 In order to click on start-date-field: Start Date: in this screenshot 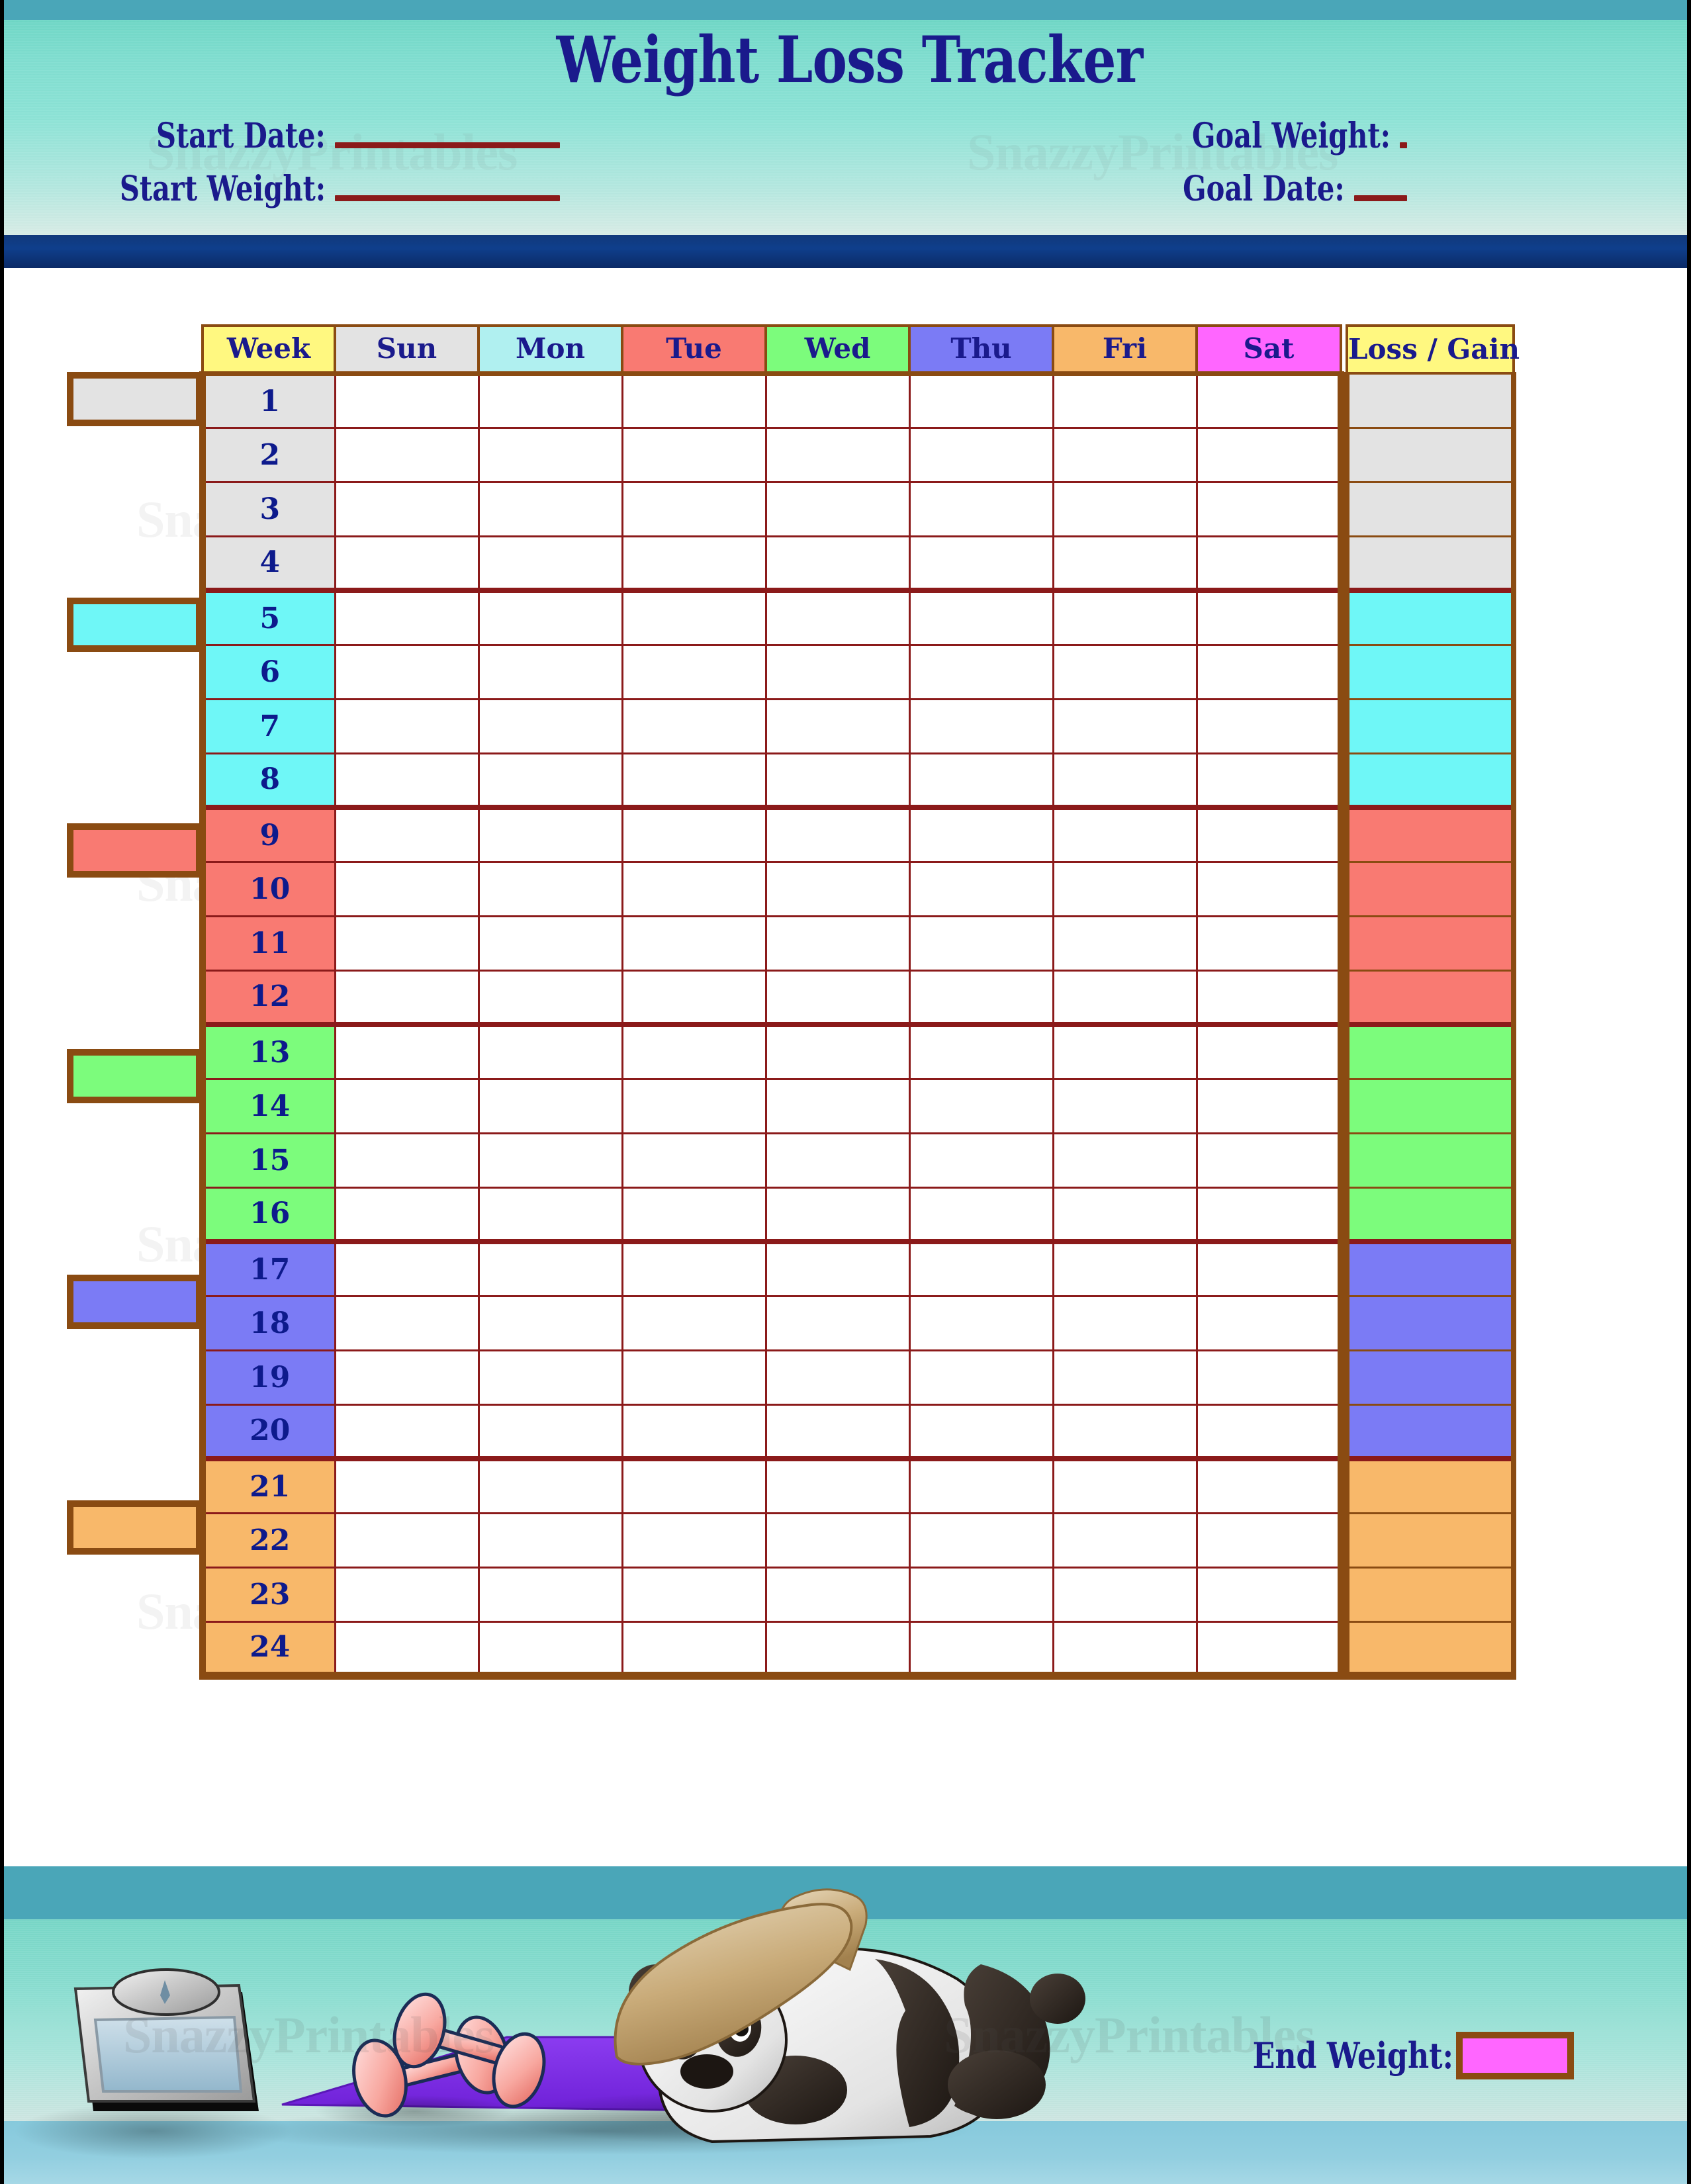, I will do `click(282, 136)`.